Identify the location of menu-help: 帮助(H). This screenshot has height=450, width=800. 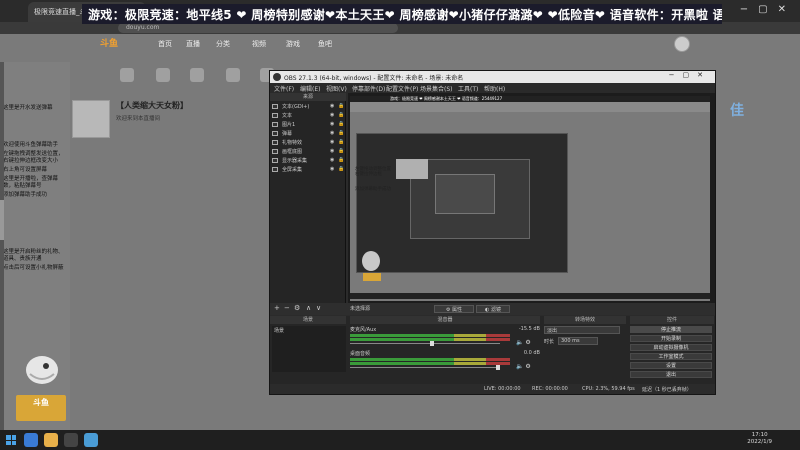
(494, 88).